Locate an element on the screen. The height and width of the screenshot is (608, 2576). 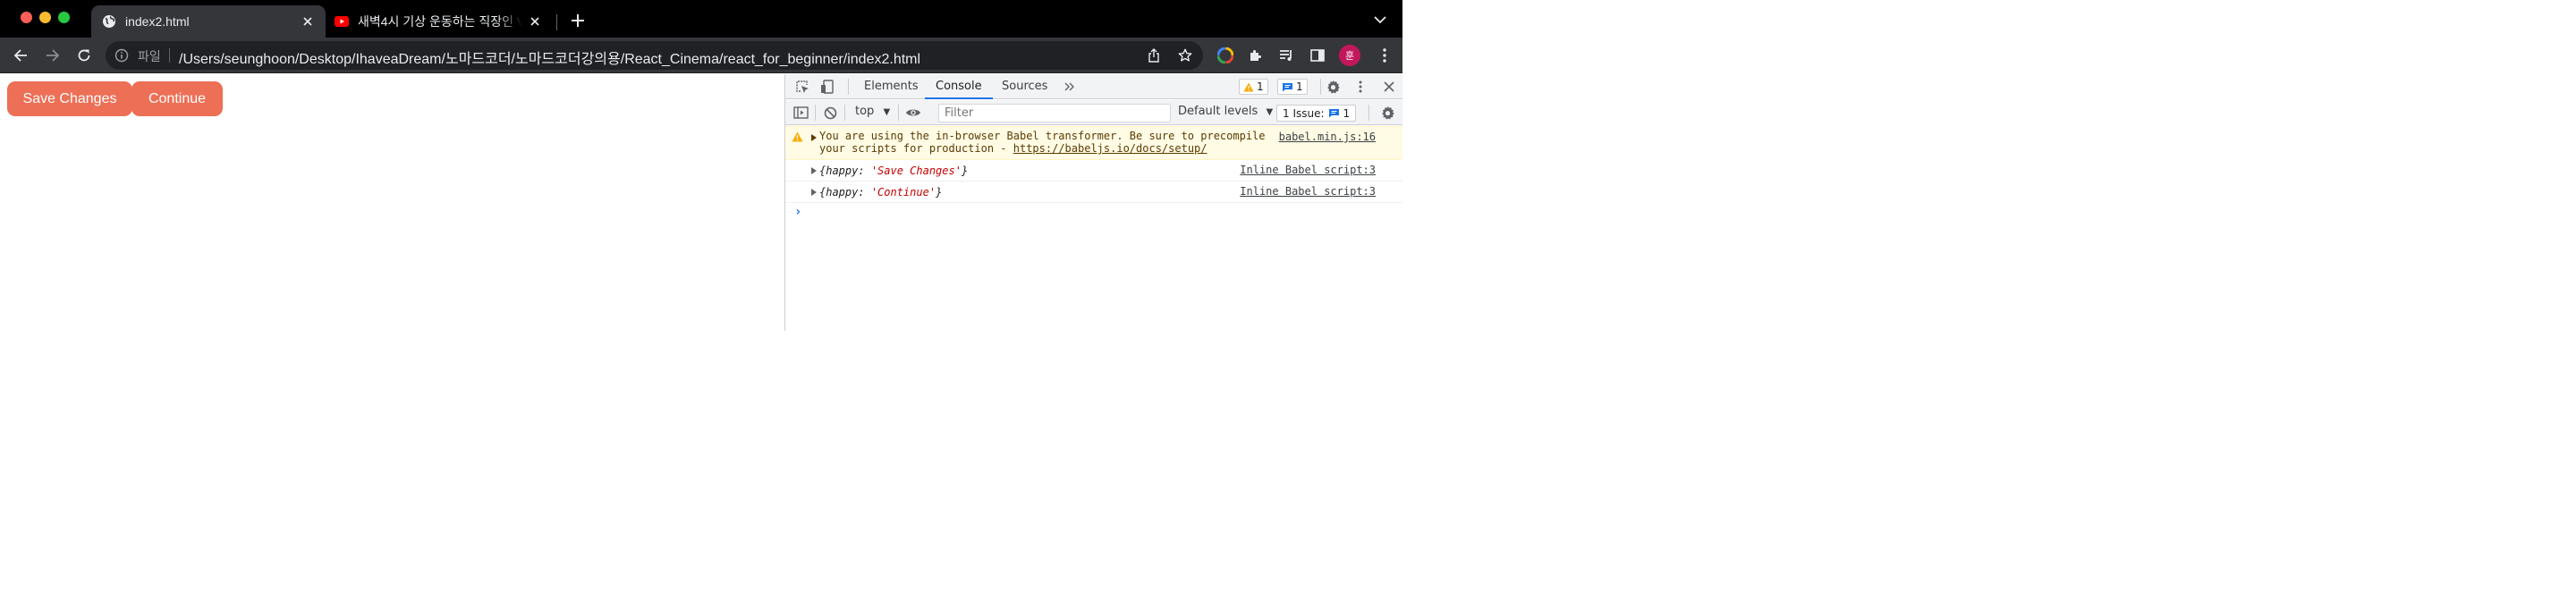
object-value: 'Save Changes' is located at coordinates (916, 171).